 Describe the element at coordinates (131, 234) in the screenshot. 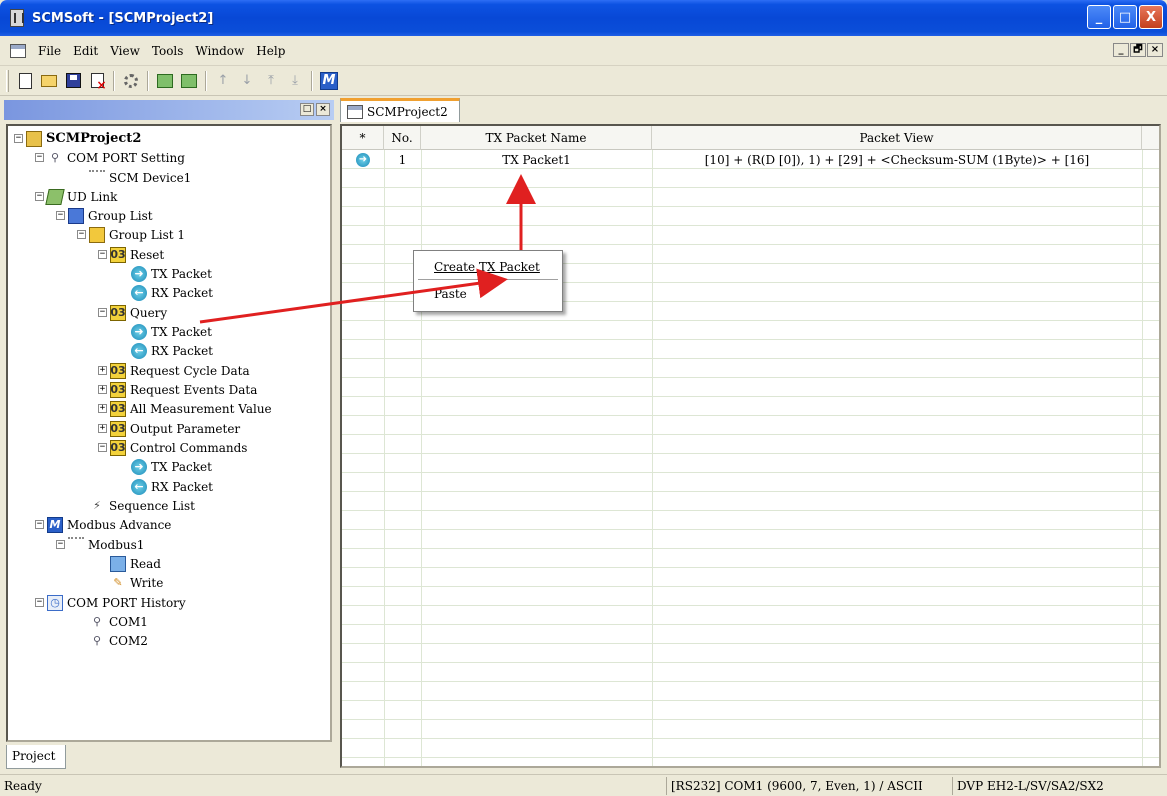

I see `tree-item: − Group List 1` at that location.